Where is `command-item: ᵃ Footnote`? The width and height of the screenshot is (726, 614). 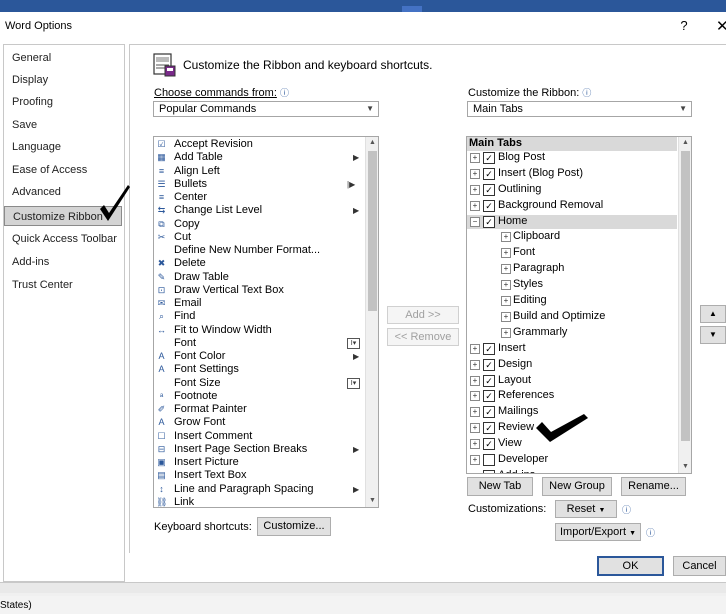
command-item: ᵃ Footnote is located at coordinates (259, 396).